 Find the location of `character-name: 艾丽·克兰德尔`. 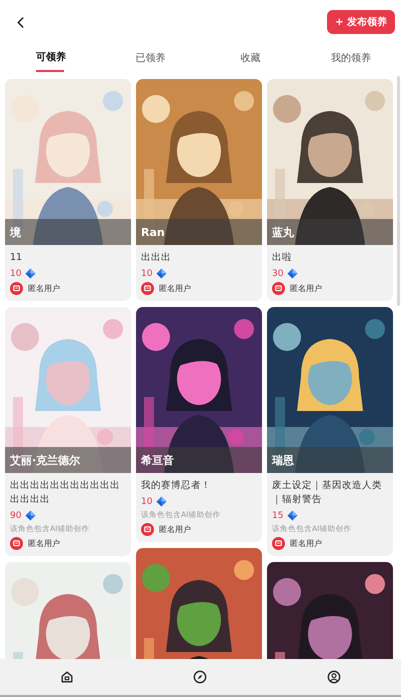

character-name: 艾丽·克兰德尔 is located at coordinates (45, 460).